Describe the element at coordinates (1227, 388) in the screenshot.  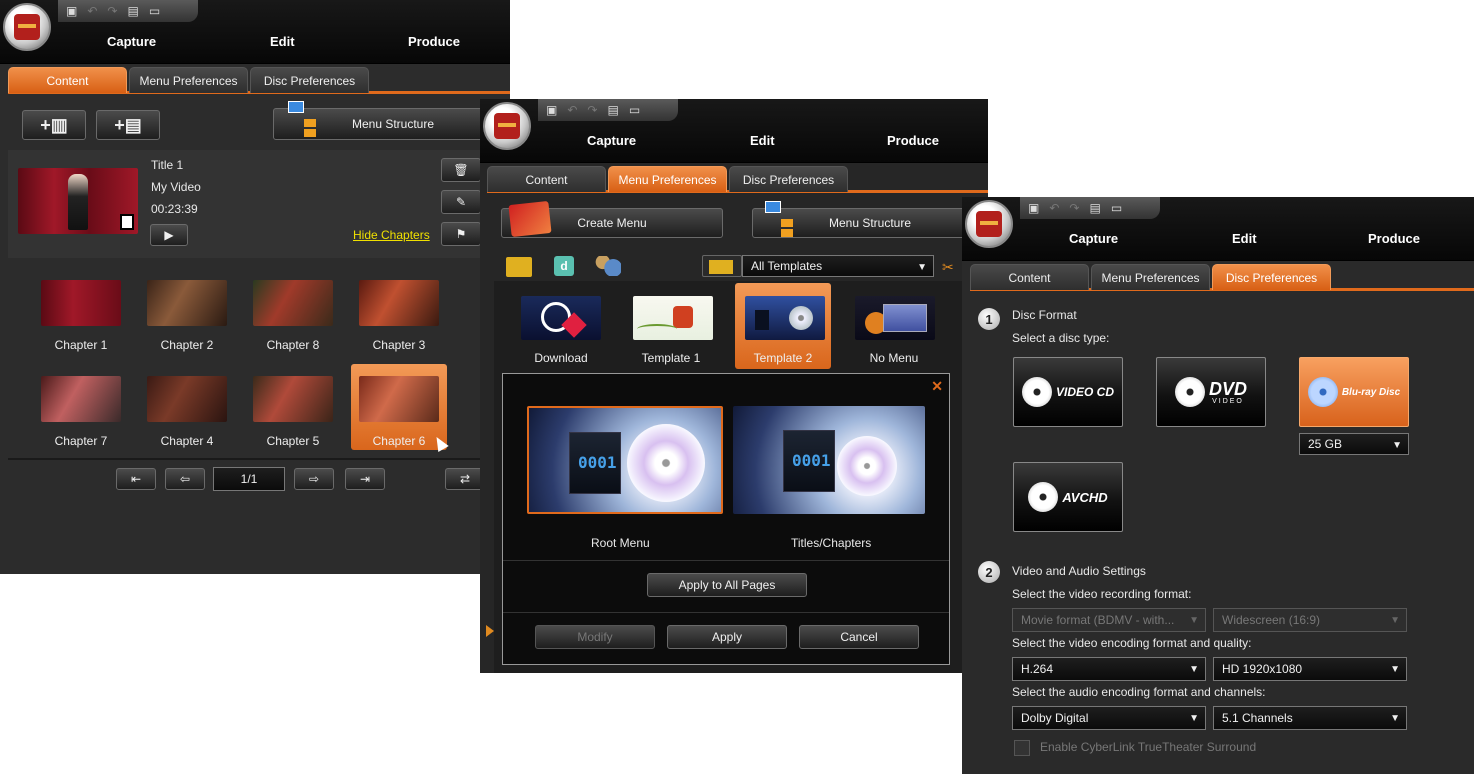
I see `dvd-label: DVD` at that location.